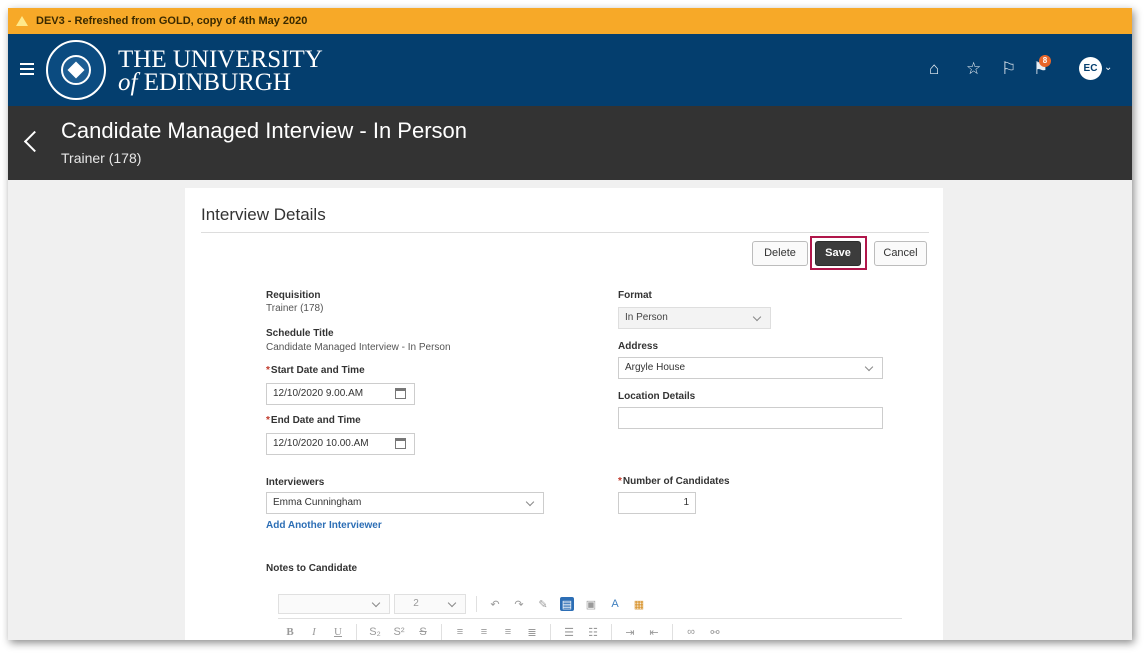 The width and height of the screenshot is (1146, 658). Describe the element at coordinates (750, 368) in the screenshot. I see `address-select: Argyle House` at that location.